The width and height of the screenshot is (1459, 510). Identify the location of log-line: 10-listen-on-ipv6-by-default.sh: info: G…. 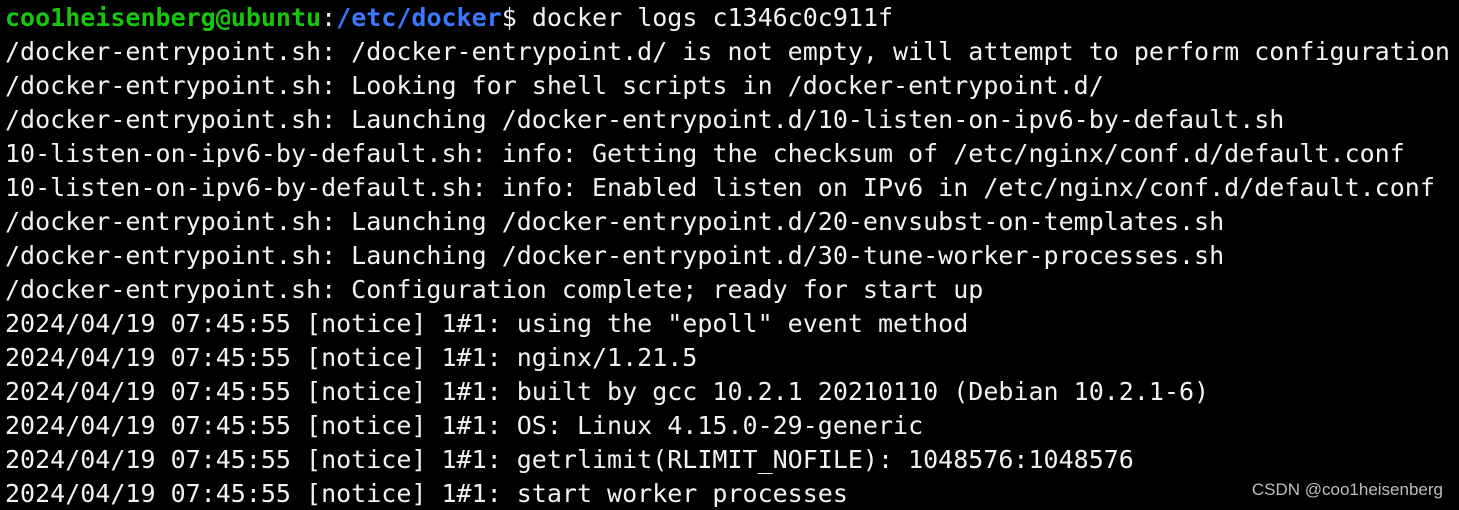
(705, 153).